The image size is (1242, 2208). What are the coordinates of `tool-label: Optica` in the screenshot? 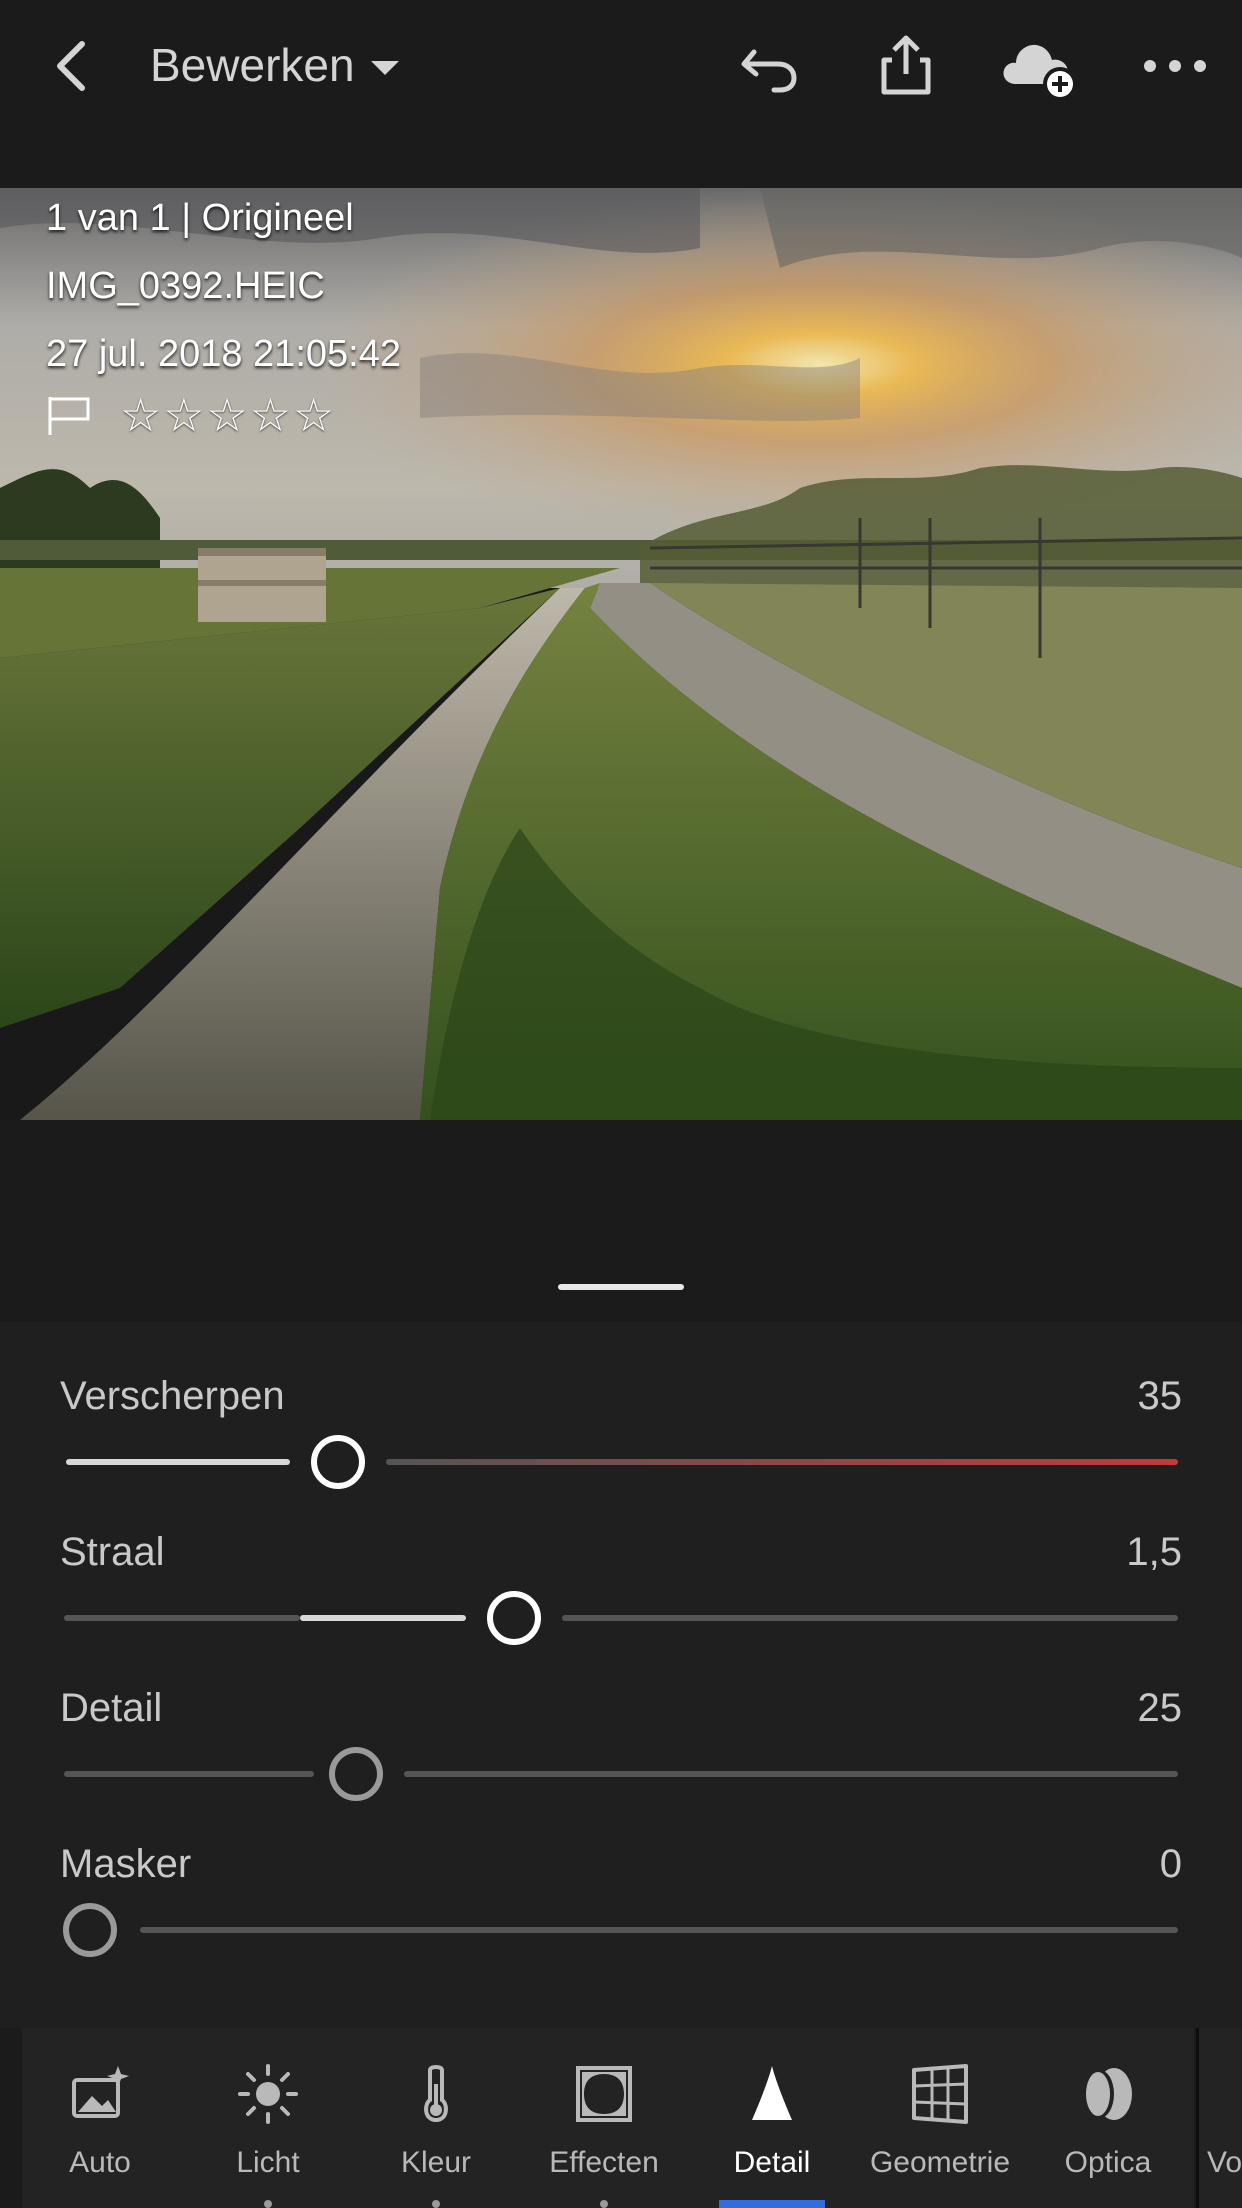 It's located at (1108, 2162).